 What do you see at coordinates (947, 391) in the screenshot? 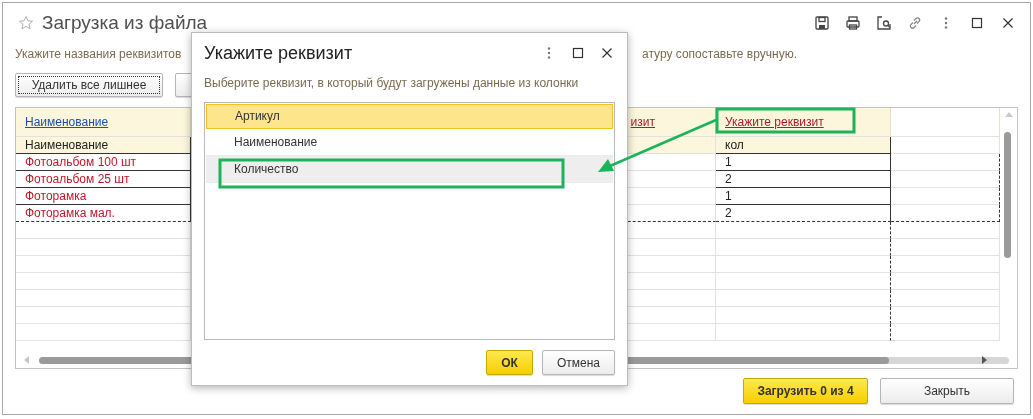
I see `close-button: Закрыть` at bounding box center [947, 391].